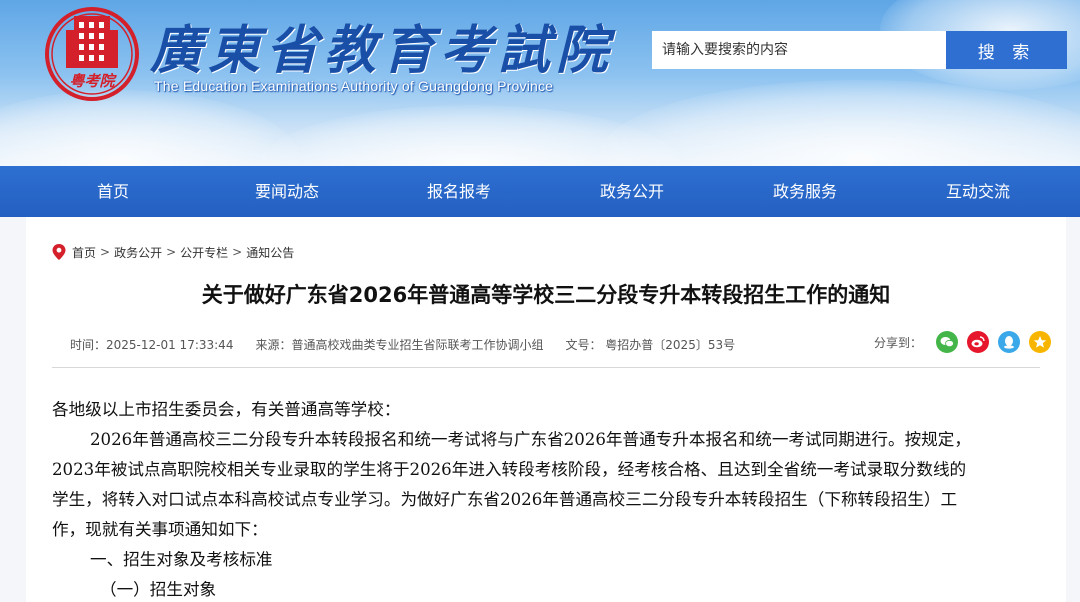 The image size is (1080, 602). I want to click on nav-item-interaction: 互动交流, so click(978, 191).